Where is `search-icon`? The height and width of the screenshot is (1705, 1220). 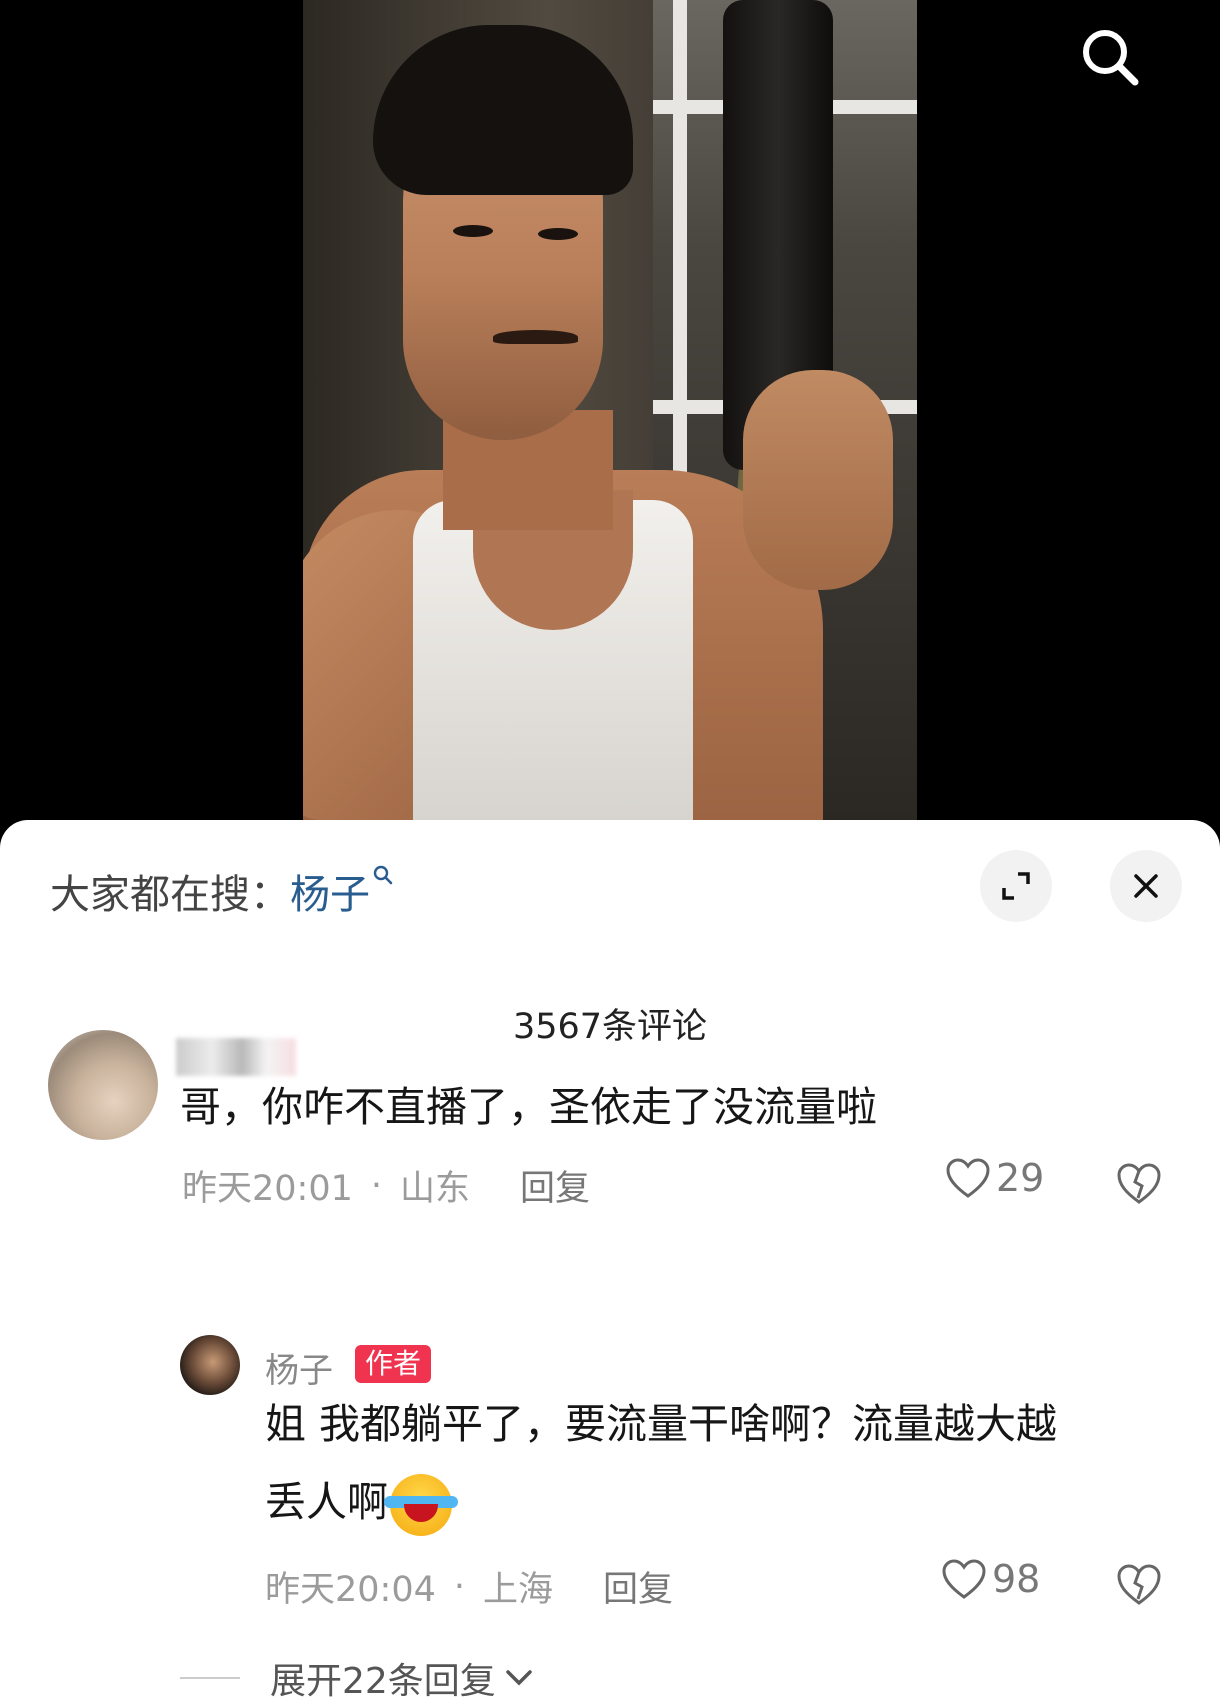
search-icon is located at coordinates (1110, 57).